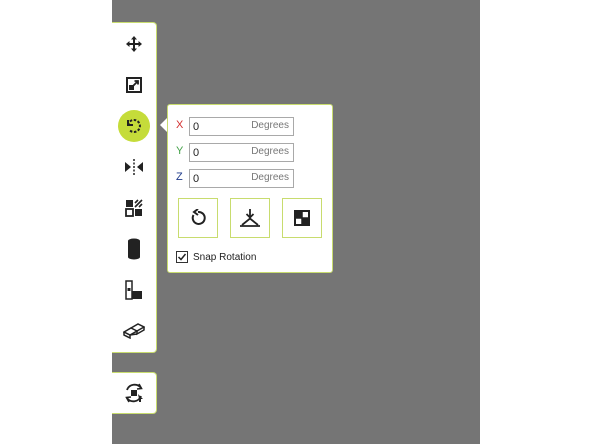  Describe the element at coordinates (179, 177) in the screenshot. I see `z-axis-label: Z` at that location.